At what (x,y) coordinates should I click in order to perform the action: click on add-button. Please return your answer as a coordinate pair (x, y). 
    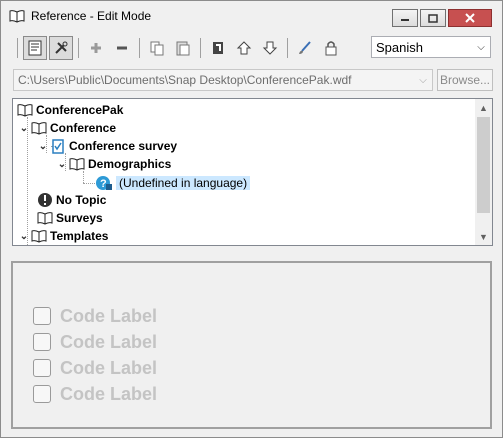
    Looking at the image, I should click on (96, 48).